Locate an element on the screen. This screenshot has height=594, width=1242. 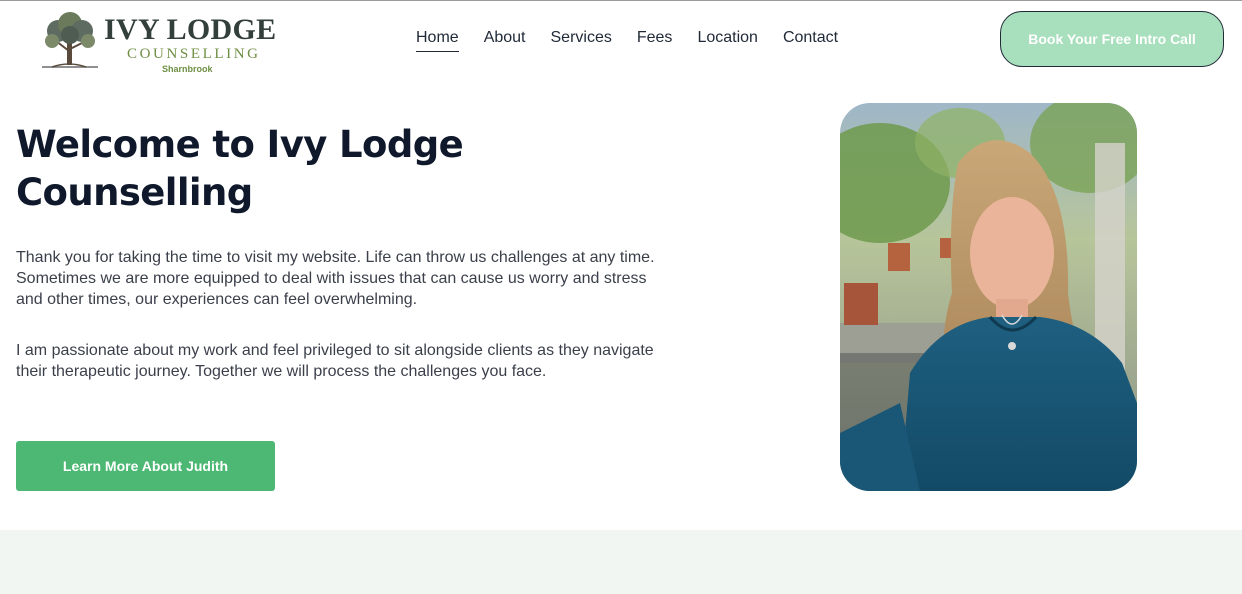
logo-place: Sharnbrook is located at coordinates (187, 69).